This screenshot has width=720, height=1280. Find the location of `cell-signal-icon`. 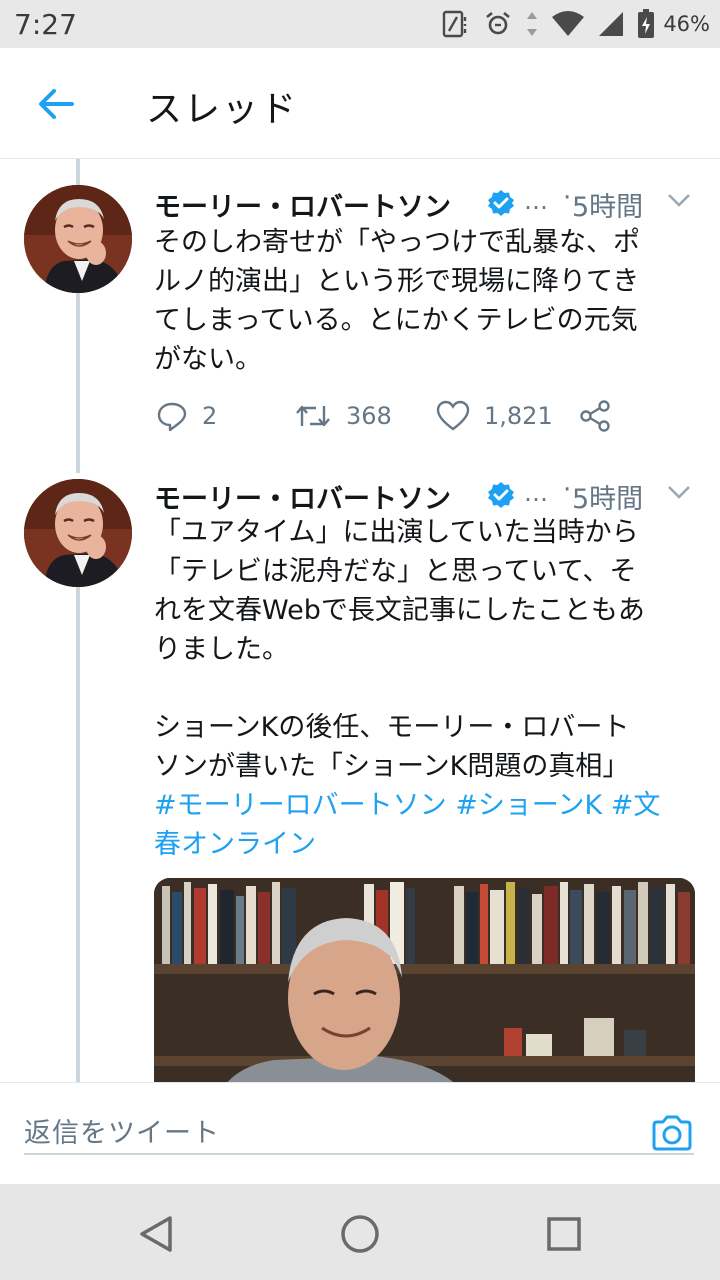

cell-signal-icon is located at coordinates (611, 24).